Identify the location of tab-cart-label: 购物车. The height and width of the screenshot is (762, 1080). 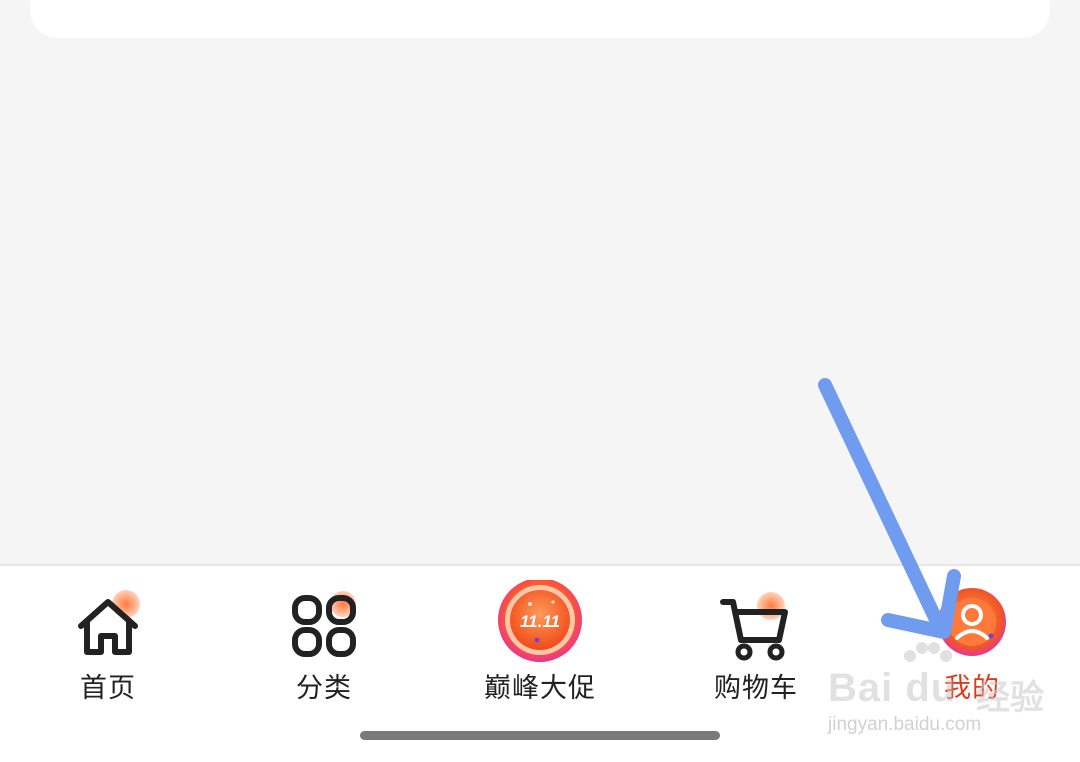
(756, 688).